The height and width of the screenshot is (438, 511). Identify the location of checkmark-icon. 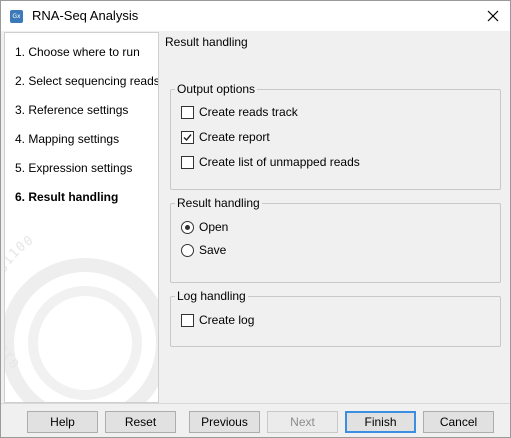
(187, 137).